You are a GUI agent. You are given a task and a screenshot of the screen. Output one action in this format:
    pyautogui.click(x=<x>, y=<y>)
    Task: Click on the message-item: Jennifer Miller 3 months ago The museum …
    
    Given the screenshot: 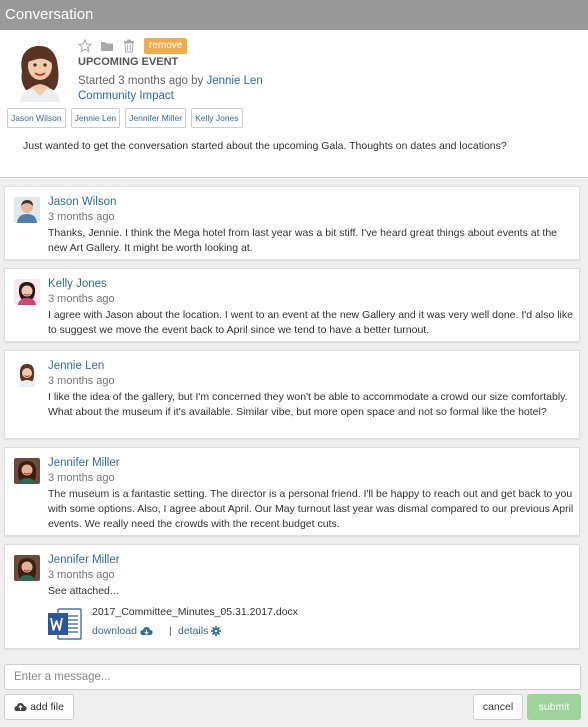 What is the action you would take?
    pyautogui.click(x=292, y=491)
    